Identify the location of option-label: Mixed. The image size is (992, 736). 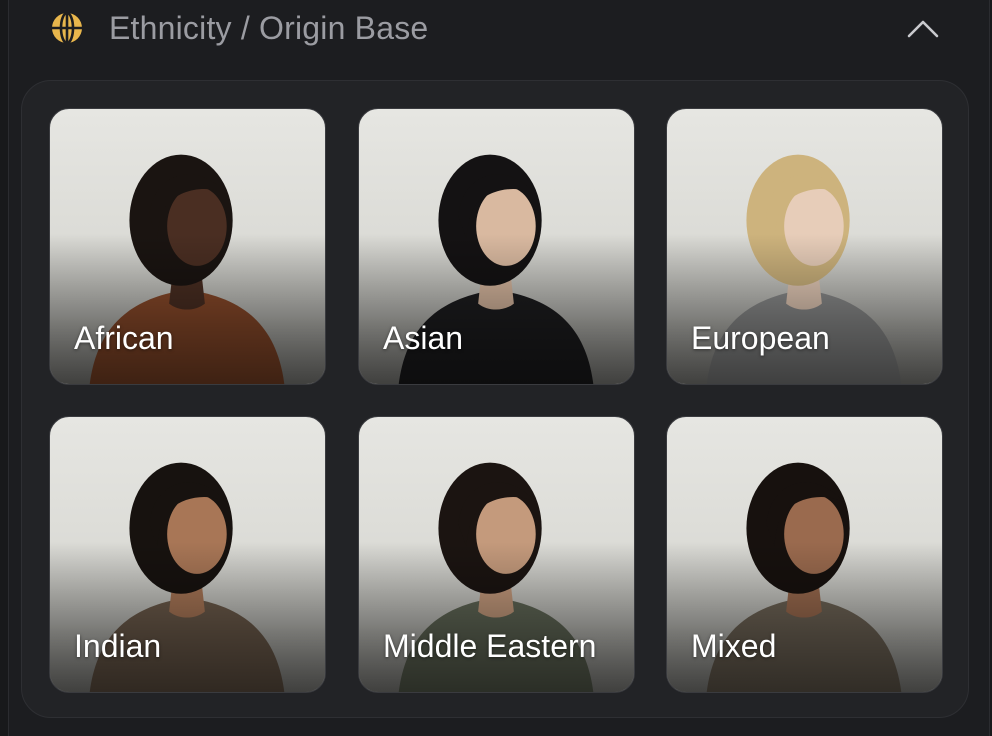
(734, 646).